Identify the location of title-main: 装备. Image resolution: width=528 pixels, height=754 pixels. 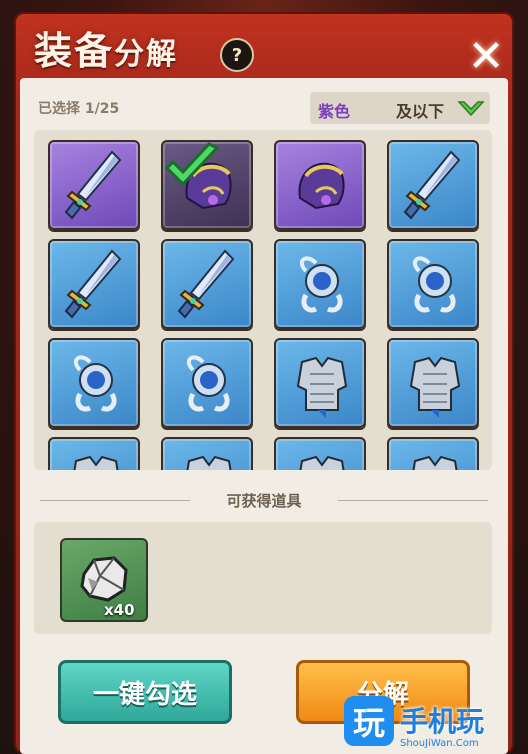
(74, 51).